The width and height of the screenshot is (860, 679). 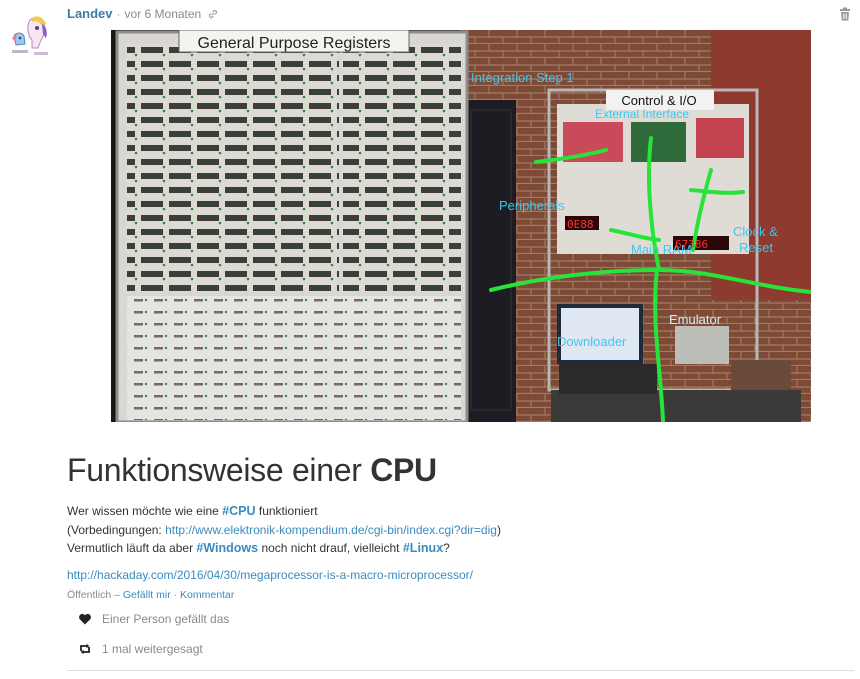 What do you see at coordinates (756, 247) in the screenshot?
I see `image-label-reset: Reset` at bounding box center [756, 247].